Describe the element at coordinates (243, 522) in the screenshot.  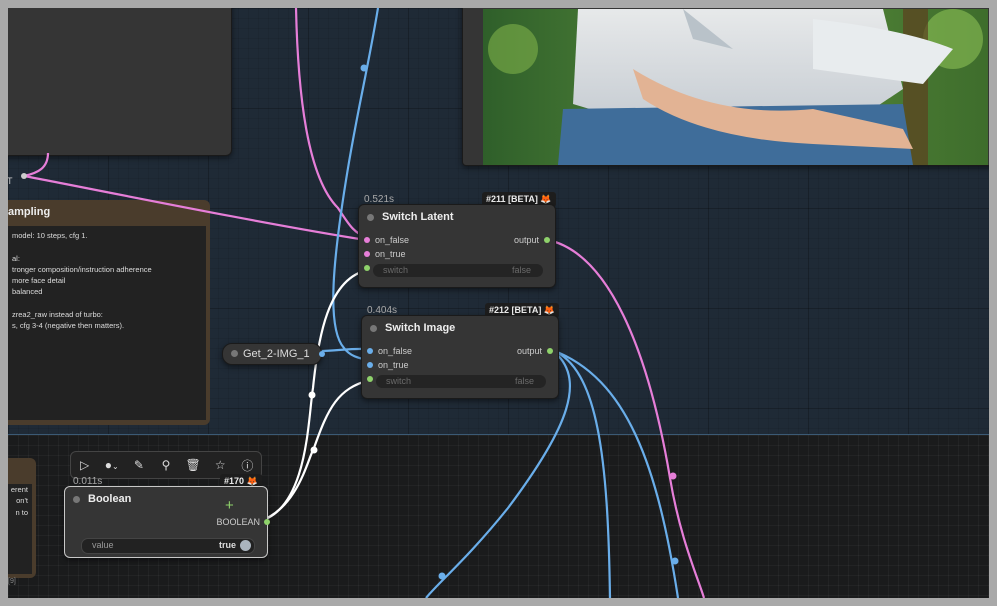
I see `boolean-output: BOOLEAN` at that location.